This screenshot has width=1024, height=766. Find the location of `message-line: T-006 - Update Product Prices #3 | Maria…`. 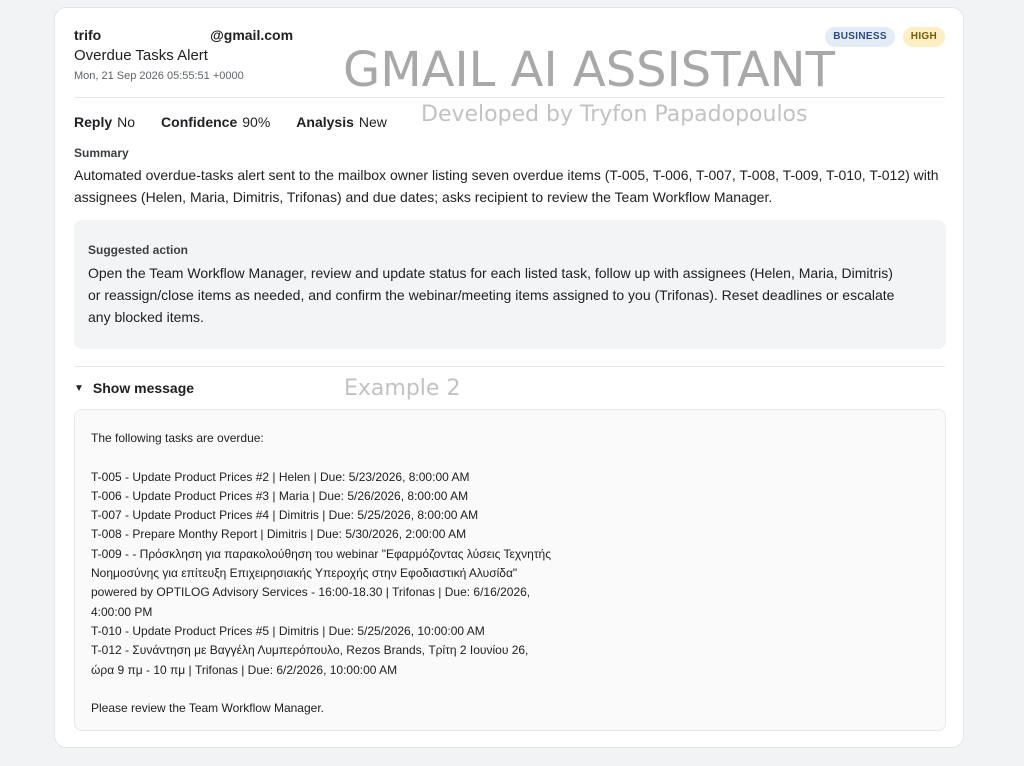

message-line: T-006 - Update Product Prices #3 | Maria… is located at coordinates (280, 495).